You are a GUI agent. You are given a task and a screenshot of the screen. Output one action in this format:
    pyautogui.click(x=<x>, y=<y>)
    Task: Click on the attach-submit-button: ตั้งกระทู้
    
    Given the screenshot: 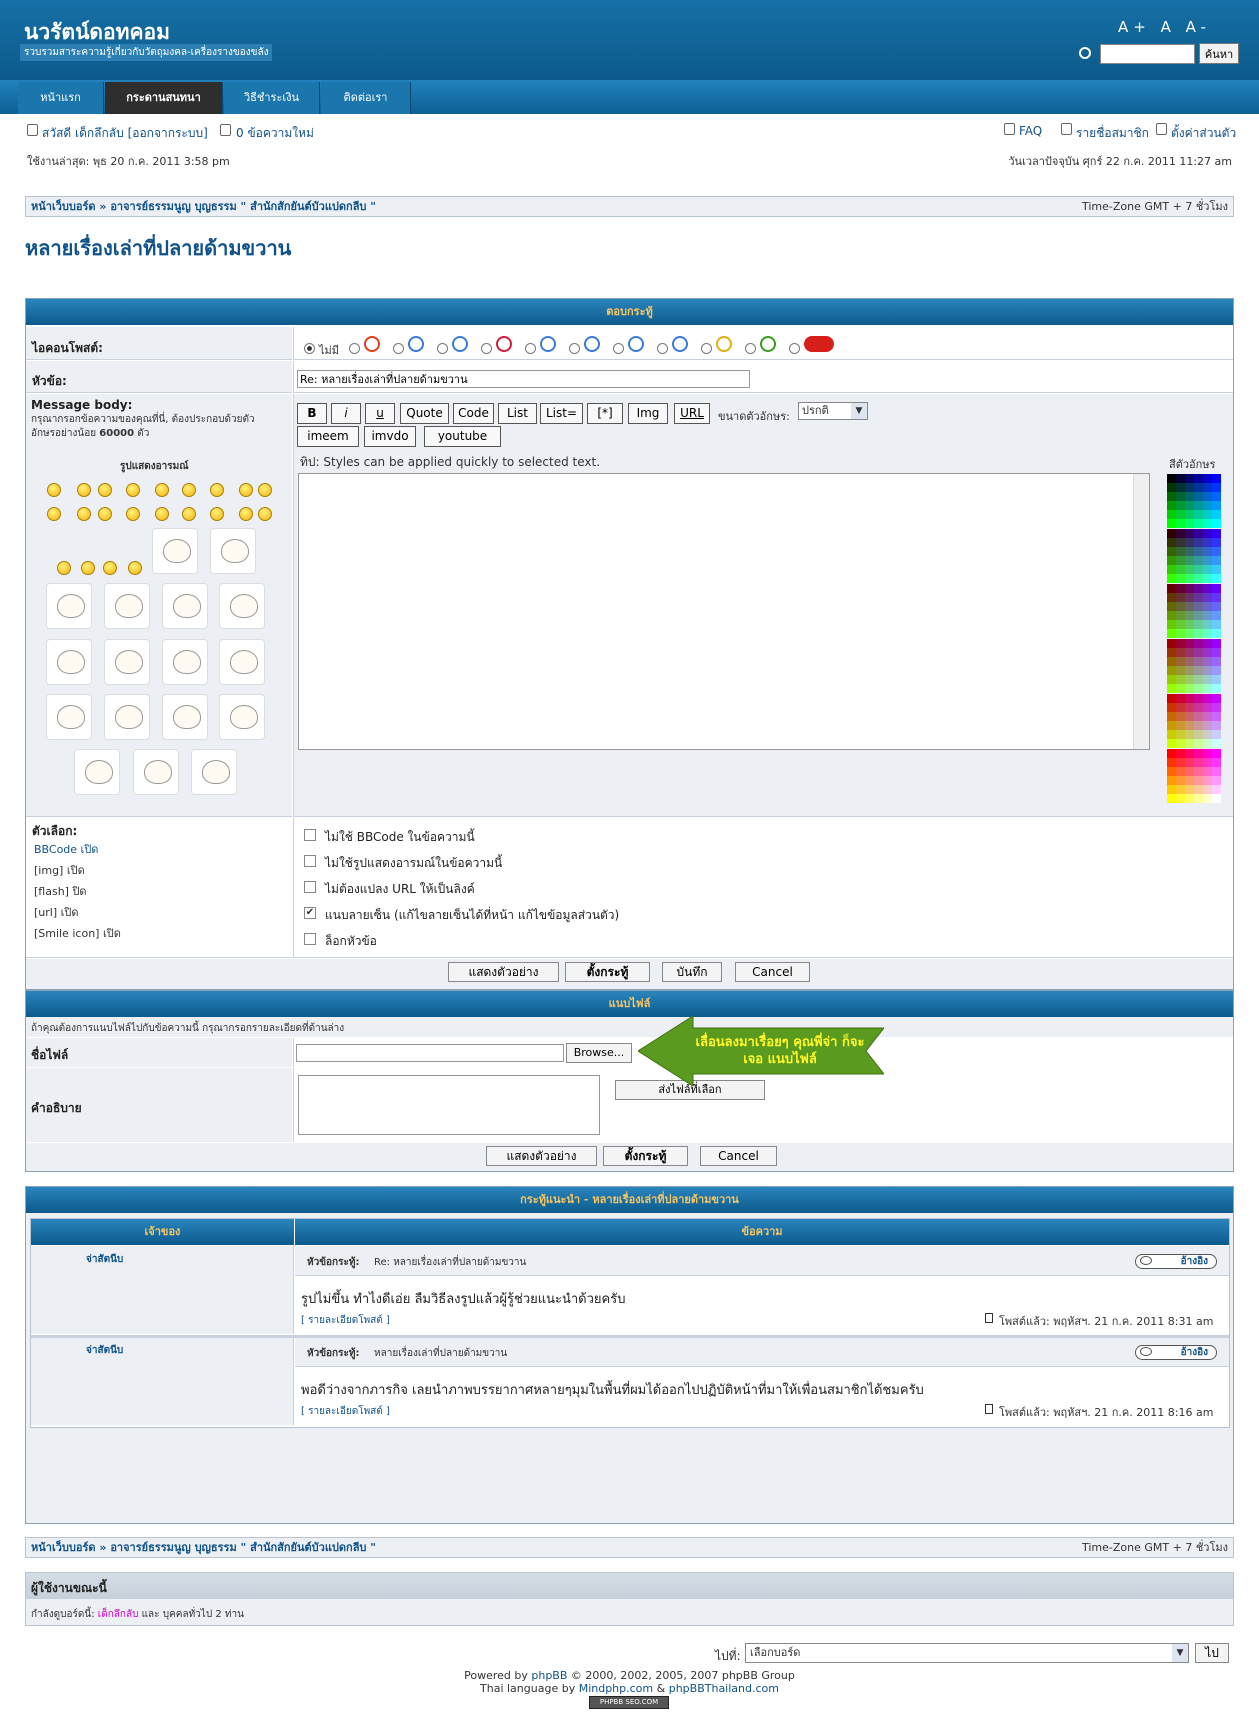 What is the action you would take?
    pyautogui.click(x=645, y=1156)
    